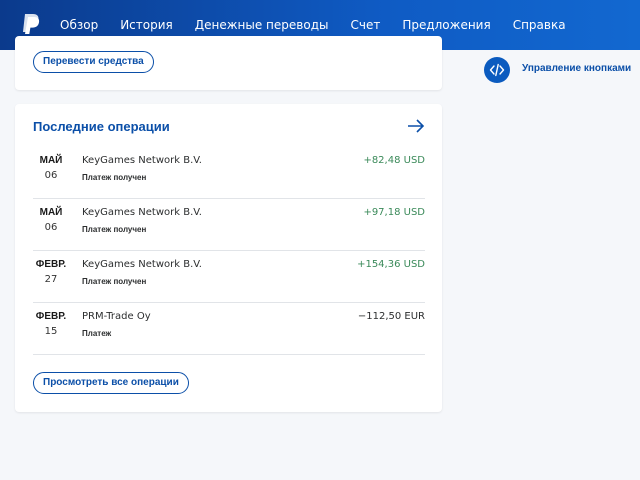  I want to click on transaction-day: 27, so click(51, 279).